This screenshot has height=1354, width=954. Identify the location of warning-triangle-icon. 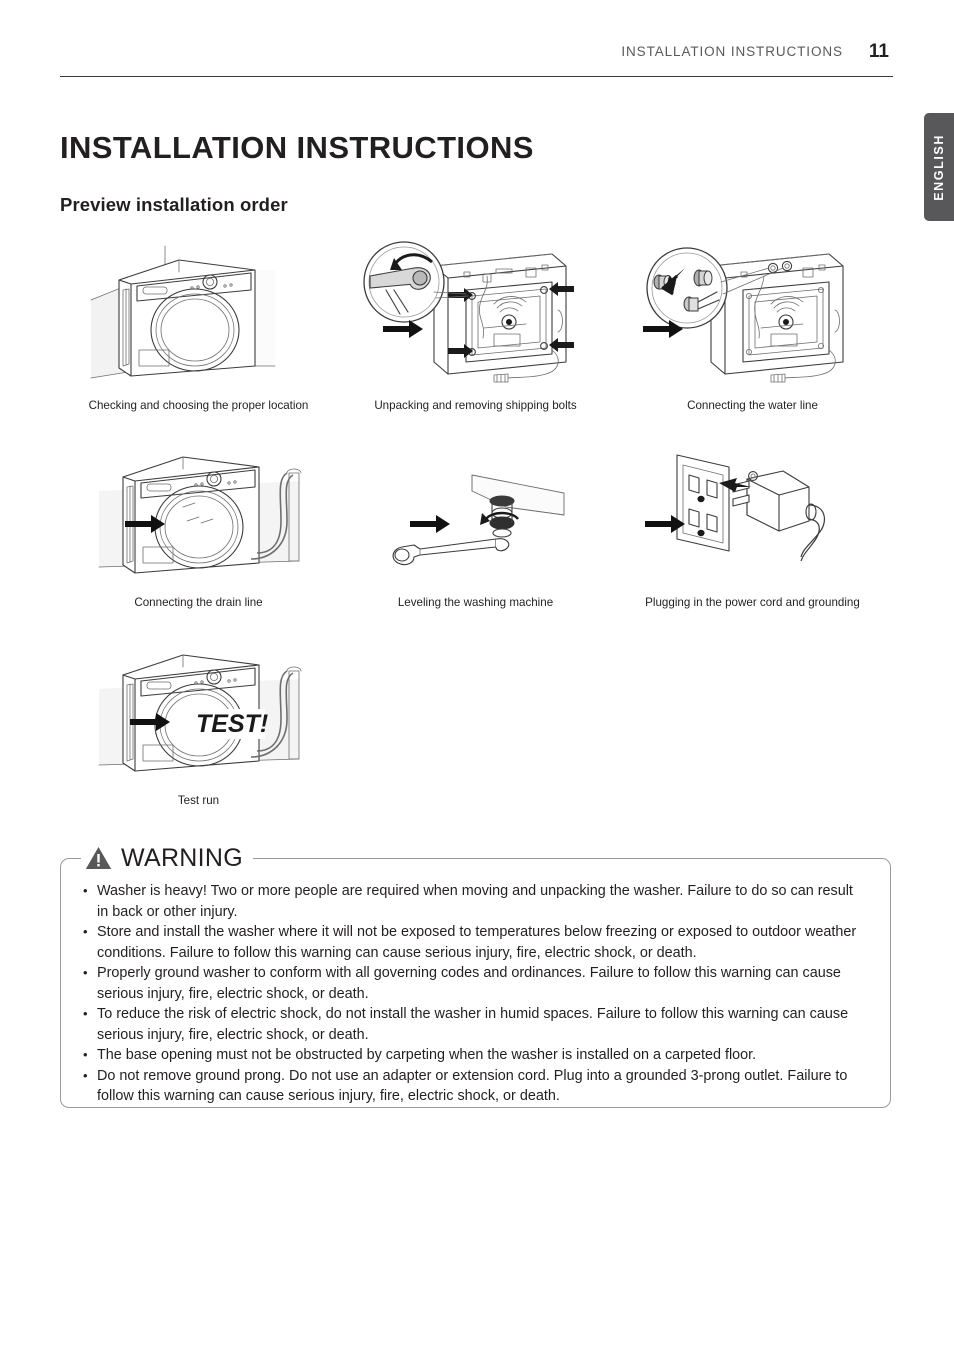
(98, 858).